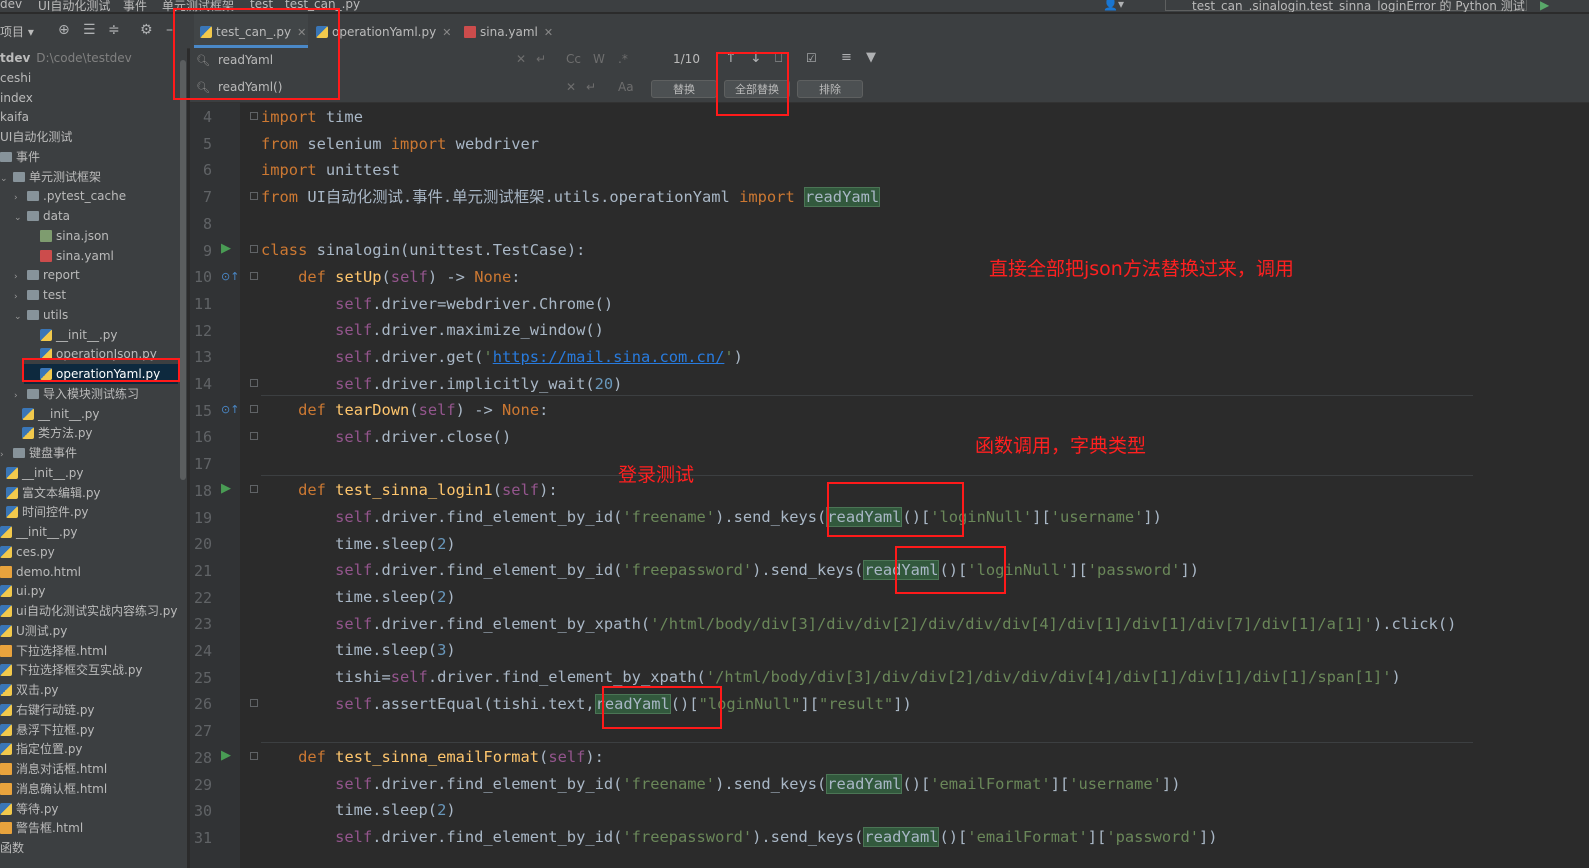  Describe the element at coordinates (331, 170) in the screenshot. I see `code-line: import unittest` at that location.